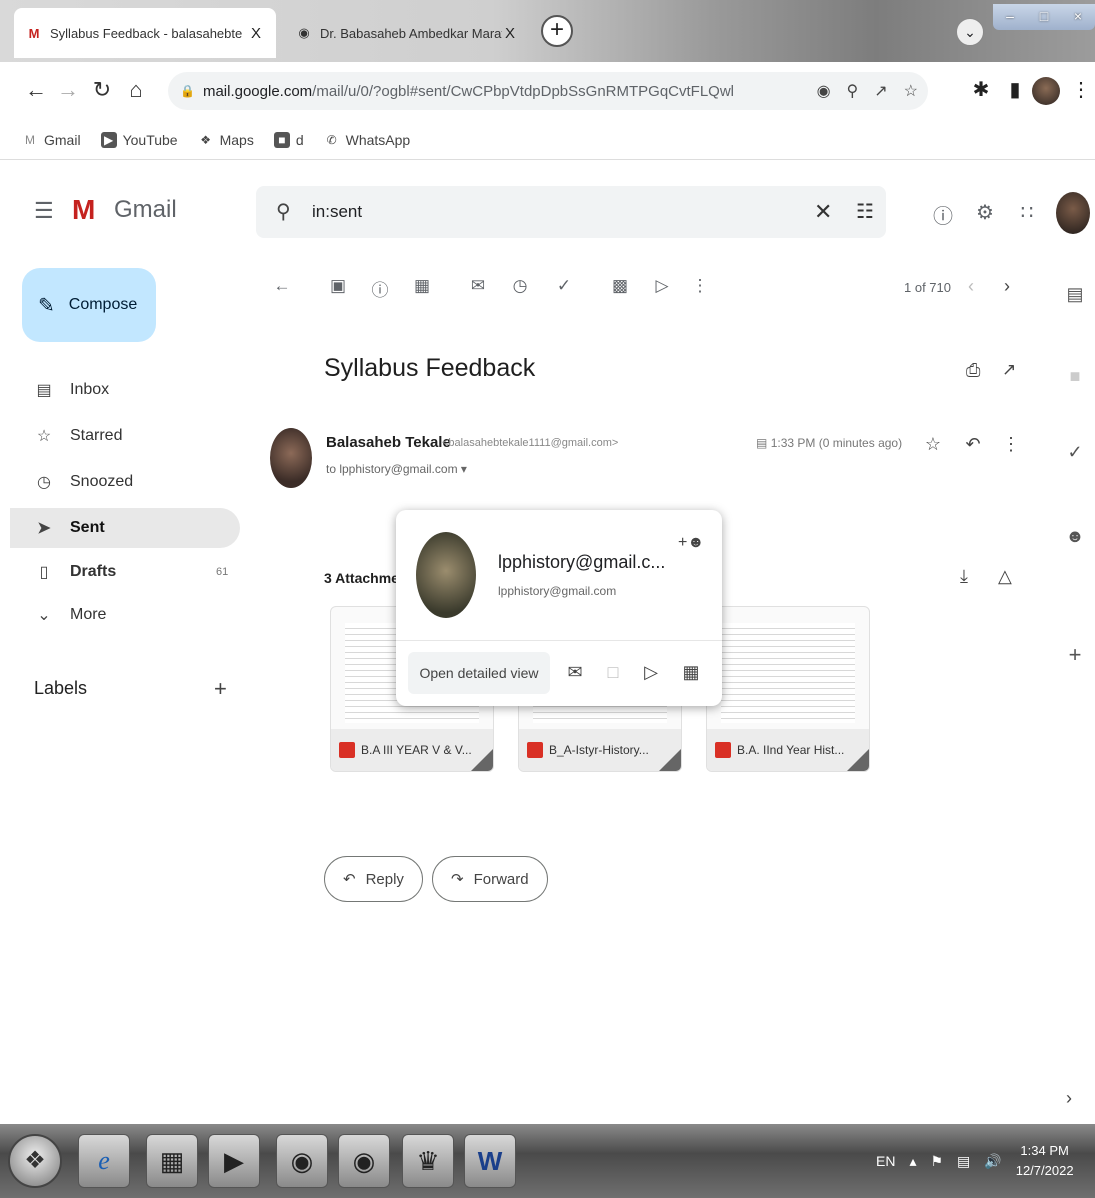  Describe the element at coordinates (992, 1161) in the screenshot. I see `volume-icon: 🔊` at that location.